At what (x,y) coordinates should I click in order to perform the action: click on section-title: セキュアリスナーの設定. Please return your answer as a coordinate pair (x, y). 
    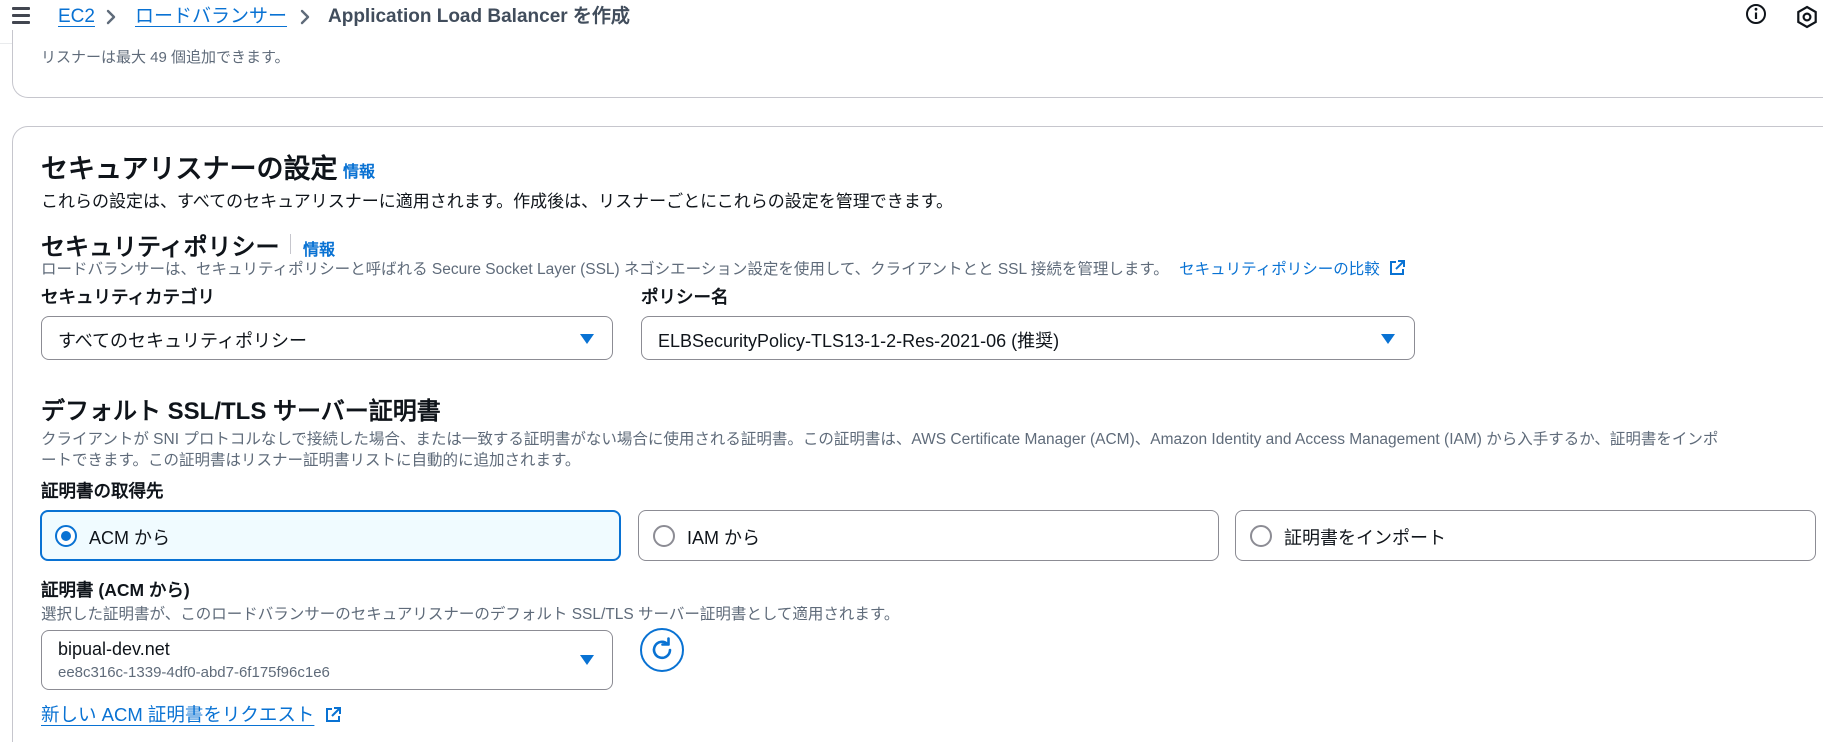
    Looking at the image, I should click on (189, 169).